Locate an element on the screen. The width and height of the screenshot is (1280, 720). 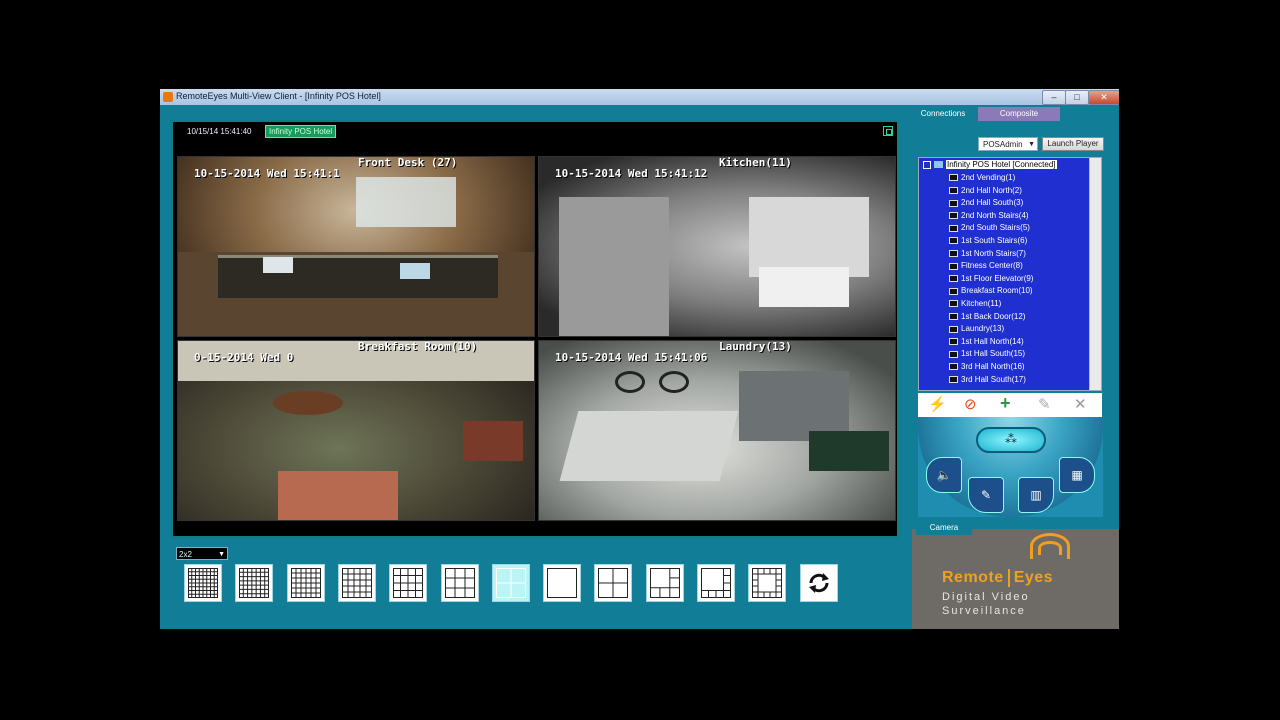
cycle-layout-button is located at coordinates (818, 583).